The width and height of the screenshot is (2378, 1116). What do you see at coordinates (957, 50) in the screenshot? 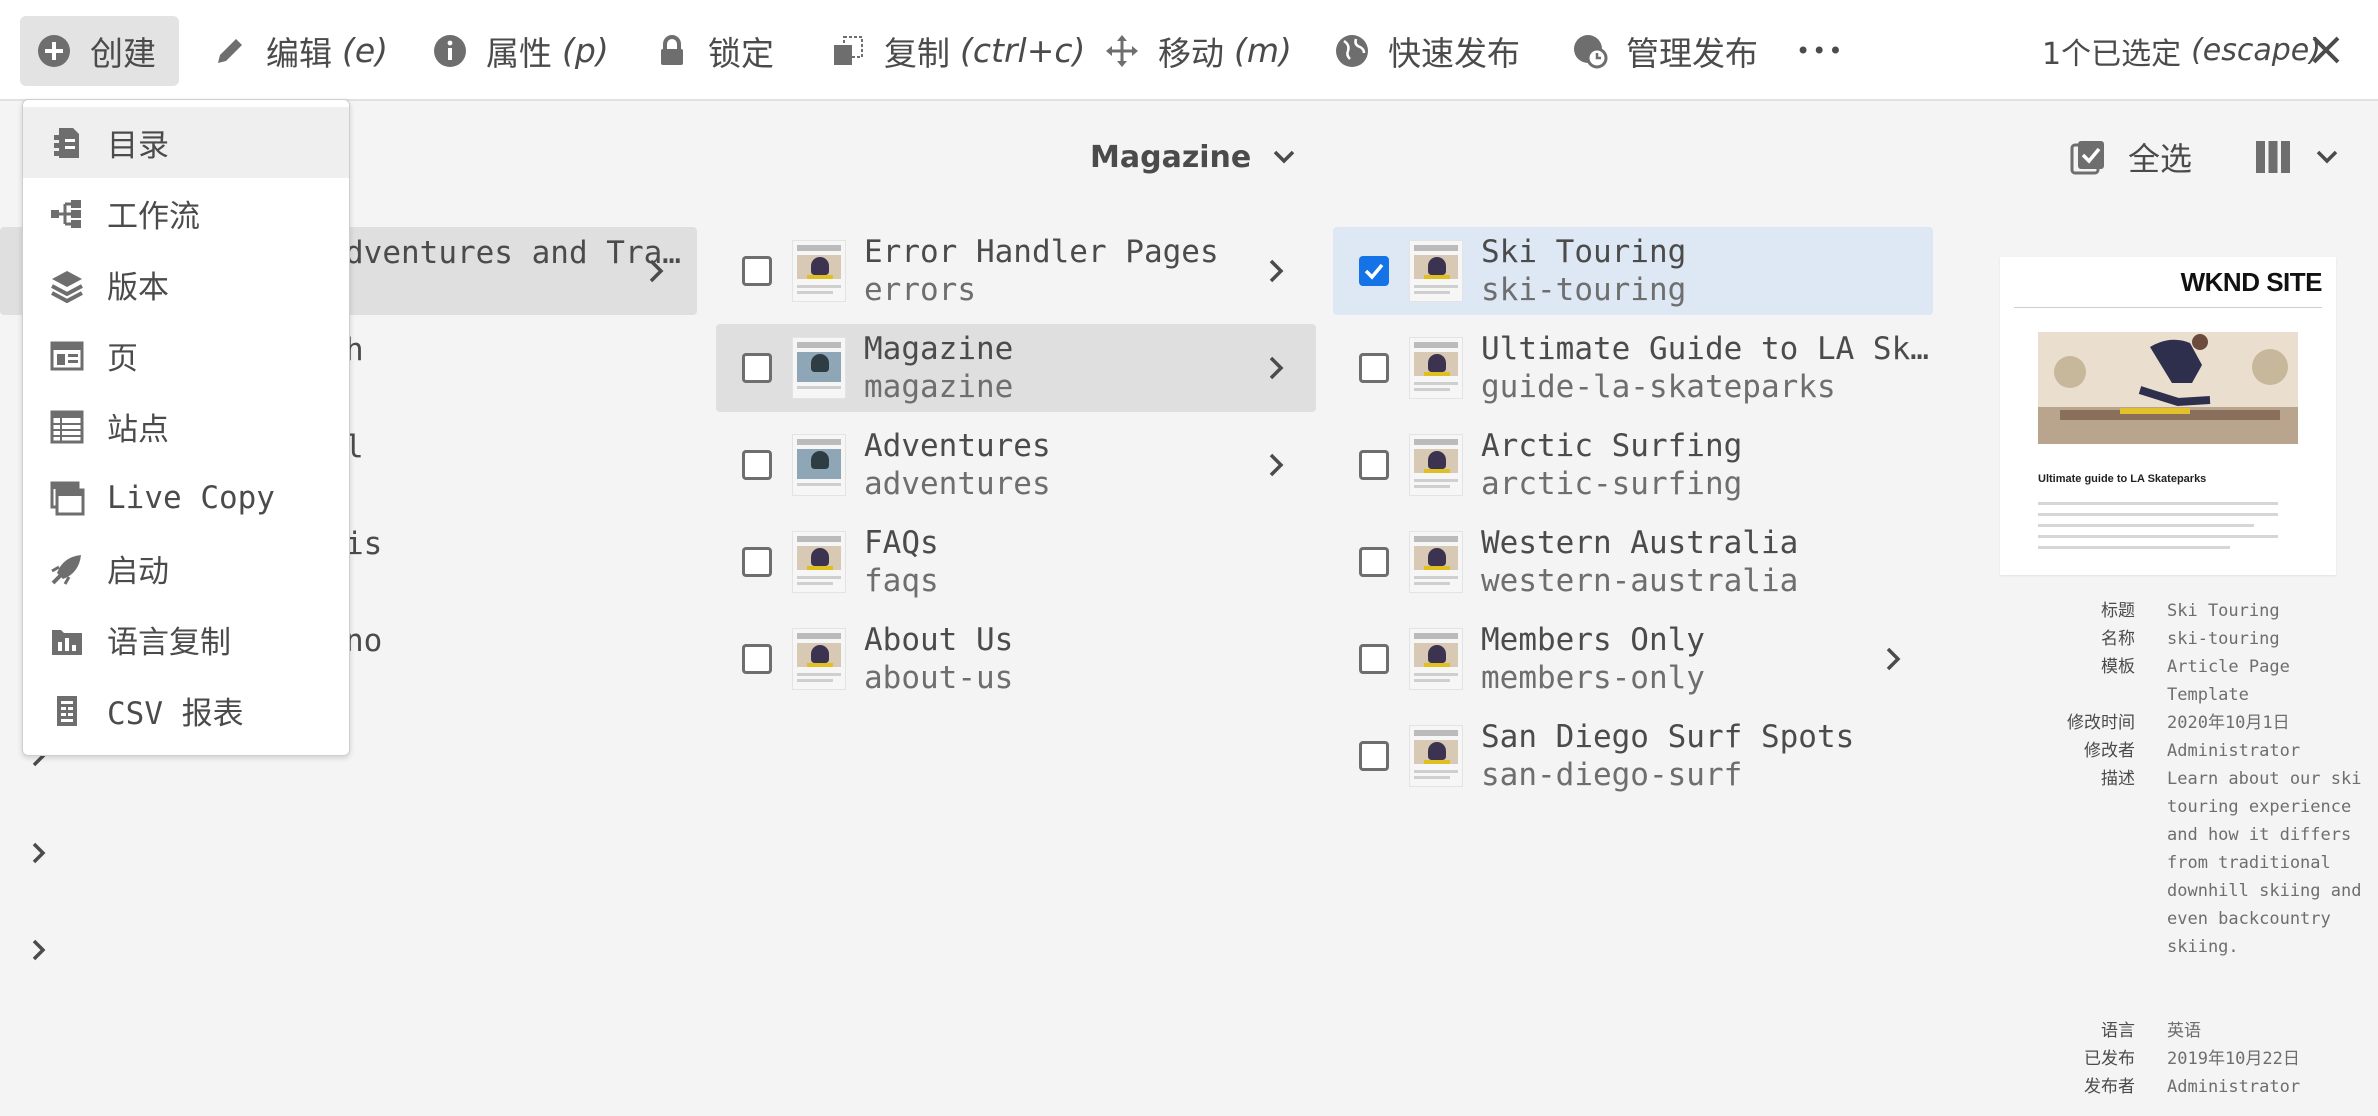
I see `copy-button: 复制 (ctrl+c)` at bounding box center [957, 50].